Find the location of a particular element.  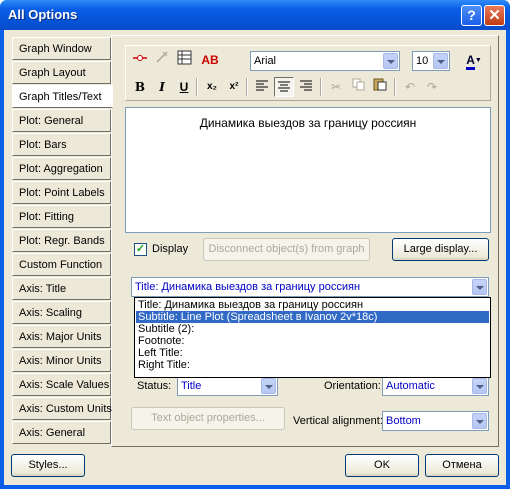

editor-text: Динамика выездов за границу россиян is located at coordinates (308, 123).